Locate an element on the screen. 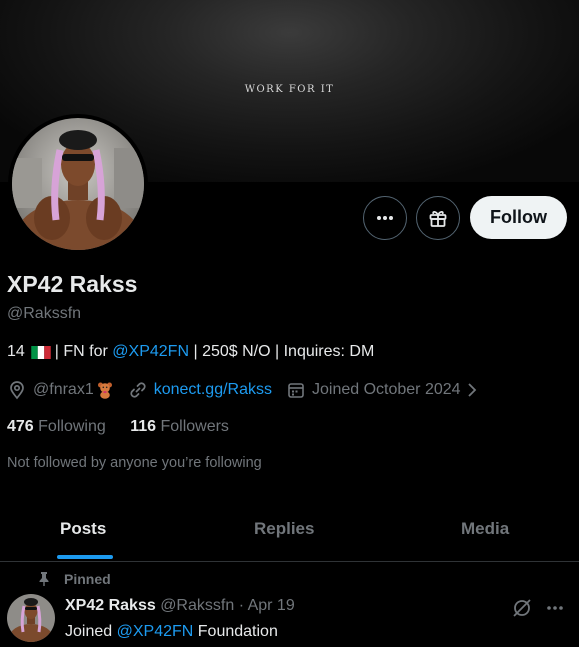 Image resolution: width=579 pixels, height=647 pixels. banner-text: WORK FOR IT is located at coordinates (289, 89).